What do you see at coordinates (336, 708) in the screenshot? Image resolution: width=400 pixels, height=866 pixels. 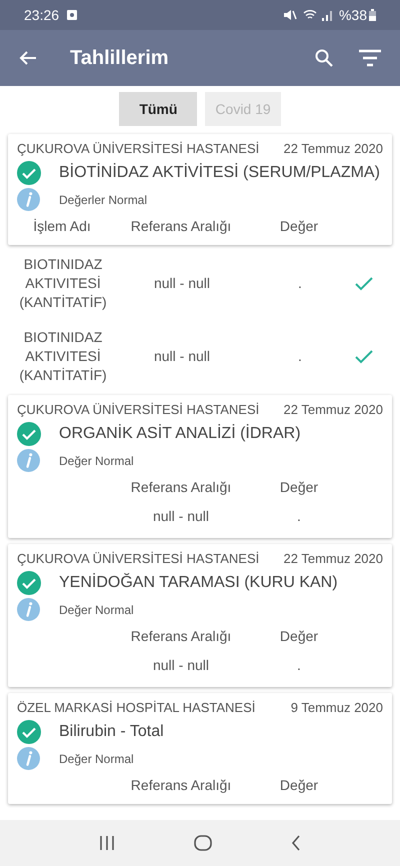 I see `result-date: 9 Temmuz 2020` at bounding box center [336, 708].